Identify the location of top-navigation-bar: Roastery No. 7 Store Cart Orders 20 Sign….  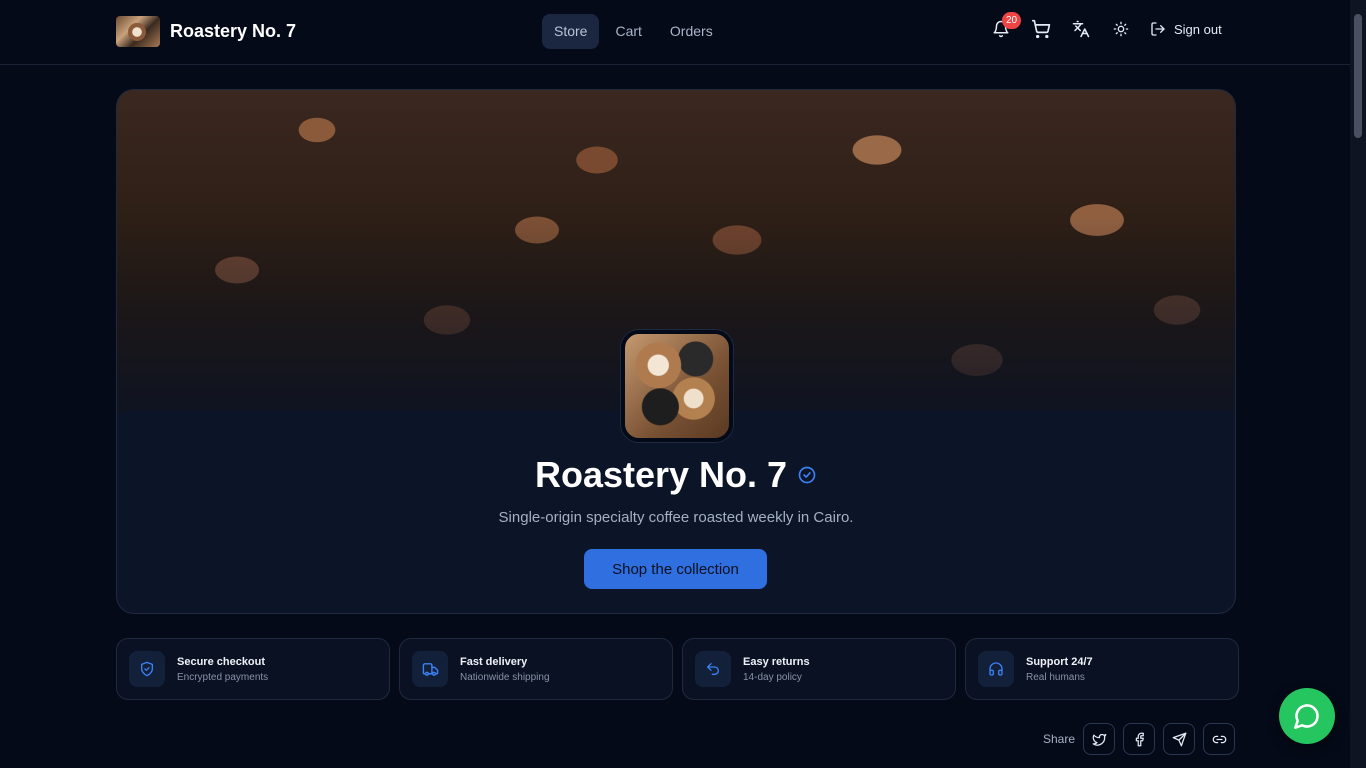
(675, 32).